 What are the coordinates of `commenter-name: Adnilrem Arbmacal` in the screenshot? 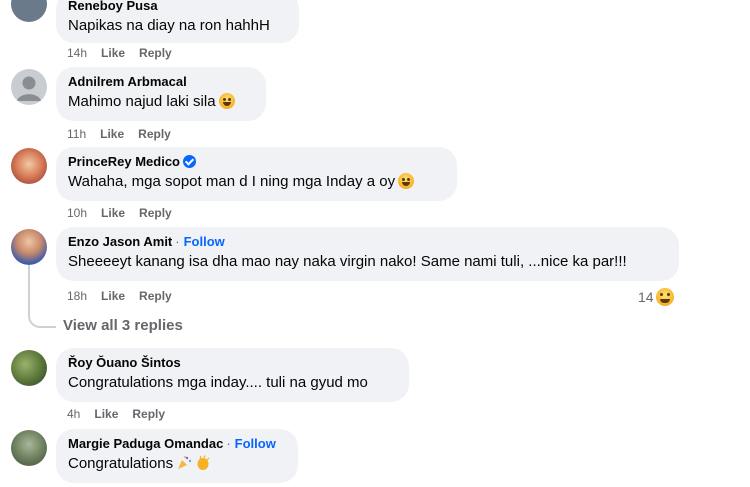 It's located at (161, 82).